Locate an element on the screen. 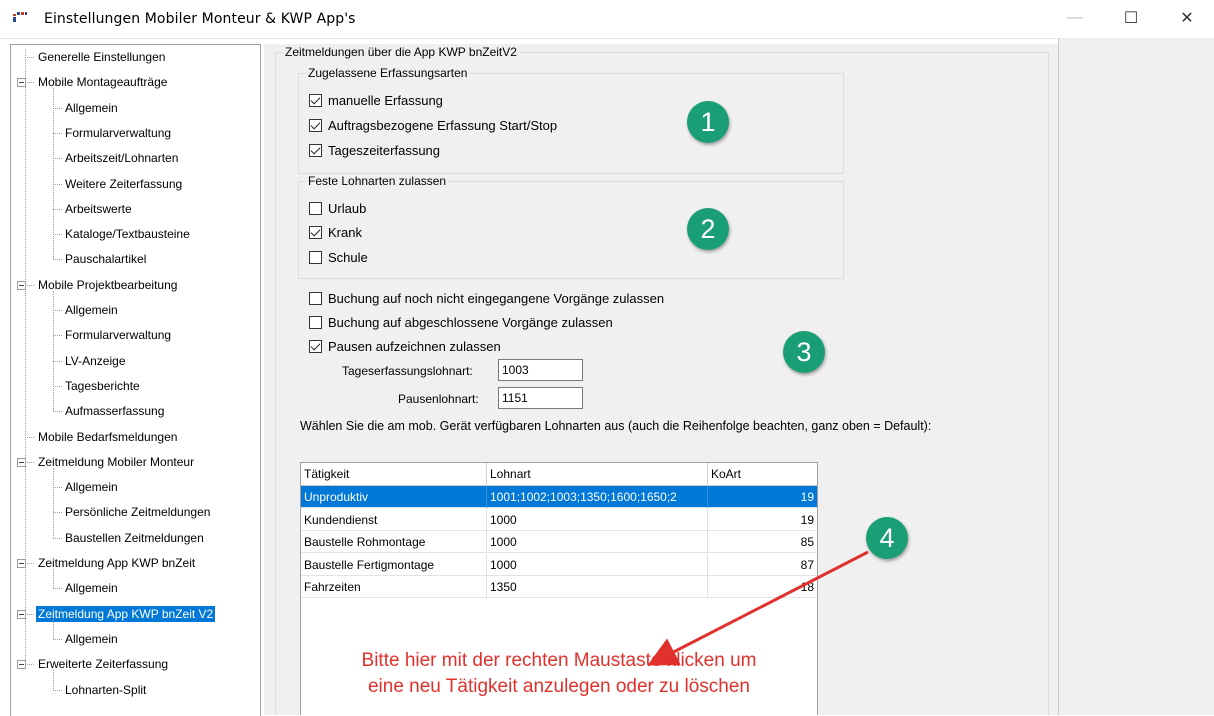 Image resolution: width=1214 pixels, height=716 pixels. tree-item-label: LV-Anzeige is located at coordinates (95, 360).